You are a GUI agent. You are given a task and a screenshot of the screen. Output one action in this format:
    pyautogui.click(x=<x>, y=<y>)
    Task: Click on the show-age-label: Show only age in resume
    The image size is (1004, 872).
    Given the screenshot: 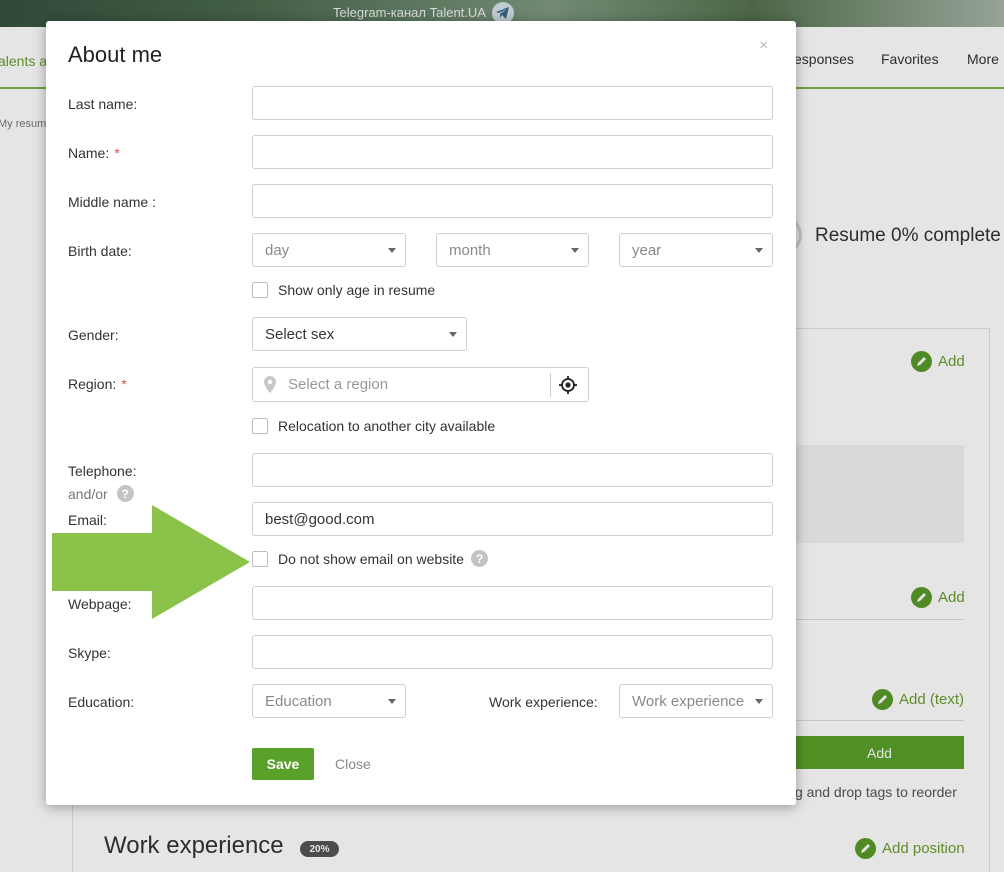 What is the action you would take?
    pyautogui.click(x=356, y=290)
    